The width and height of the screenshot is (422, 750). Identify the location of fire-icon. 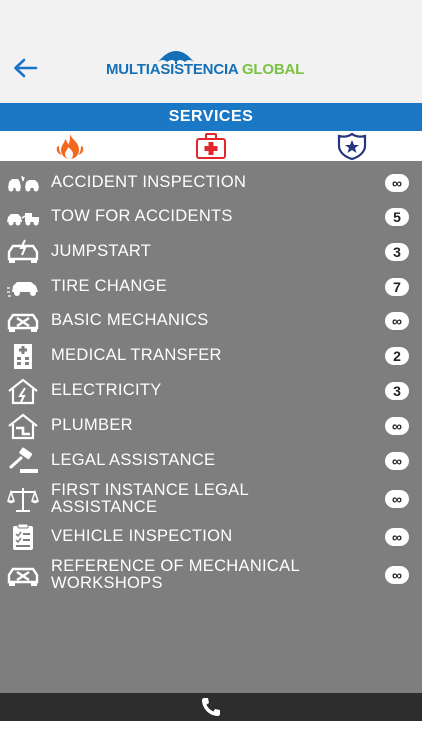
(70, 146).